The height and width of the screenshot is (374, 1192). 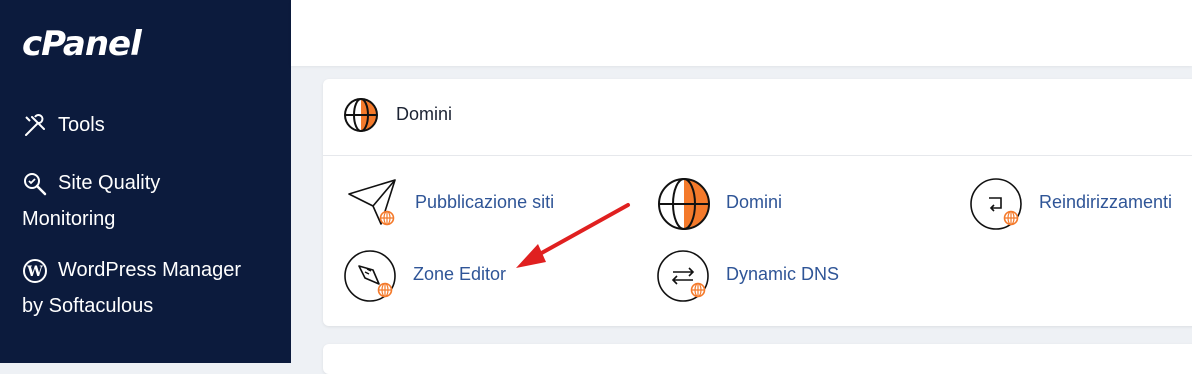 What do you see at coordinates (109, 183) in the screenshot?
I see `sidebar-item-label: Site Quality` at bounding box center [109, 183].